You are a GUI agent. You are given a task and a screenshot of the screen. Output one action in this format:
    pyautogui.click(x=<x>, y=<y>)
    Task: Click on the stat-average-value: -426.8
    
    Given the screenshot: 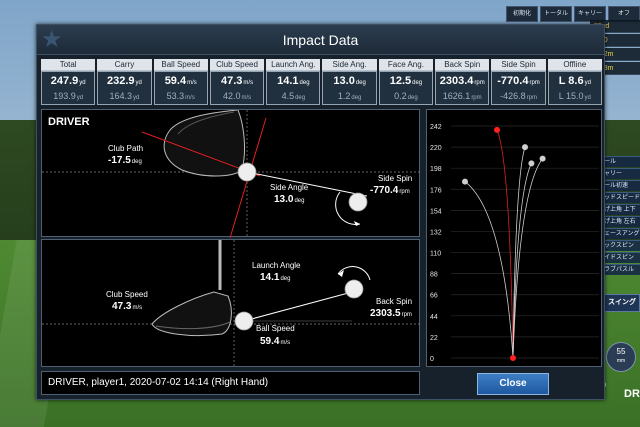 What is the action you would take?
    pyautogui.click(x=513, y=96)
    